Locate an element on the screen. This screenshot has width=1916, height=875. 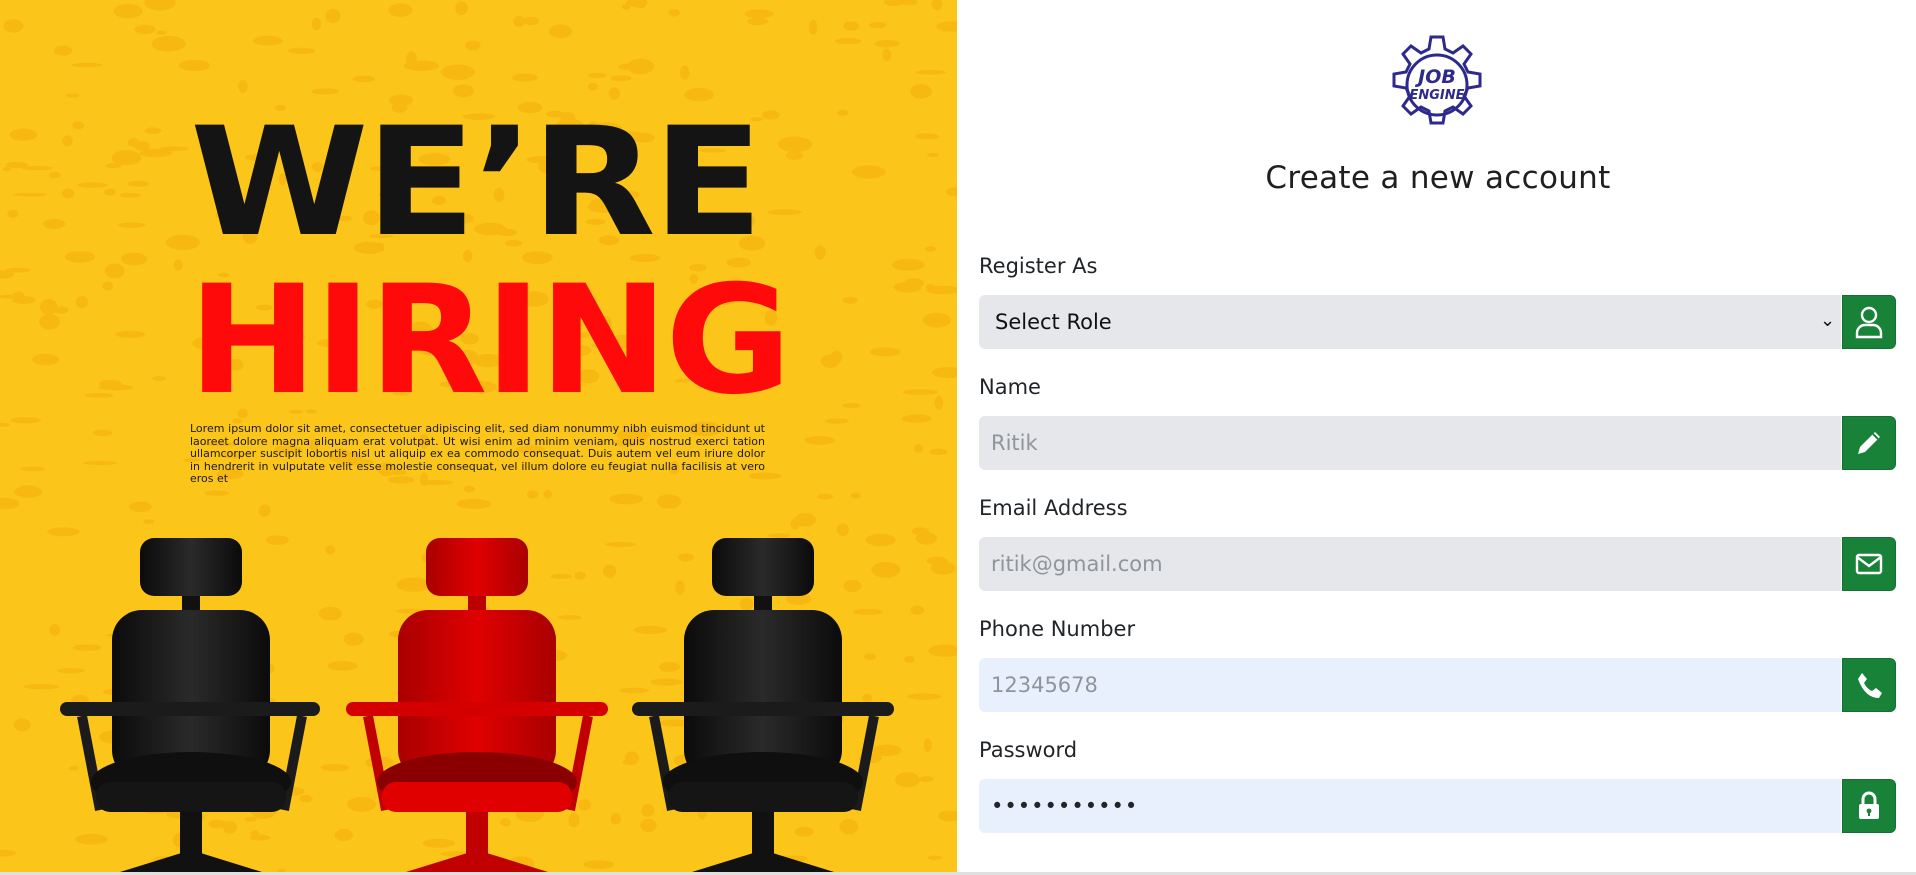
pencil-icon-button is located at coordinates (1869, 443).